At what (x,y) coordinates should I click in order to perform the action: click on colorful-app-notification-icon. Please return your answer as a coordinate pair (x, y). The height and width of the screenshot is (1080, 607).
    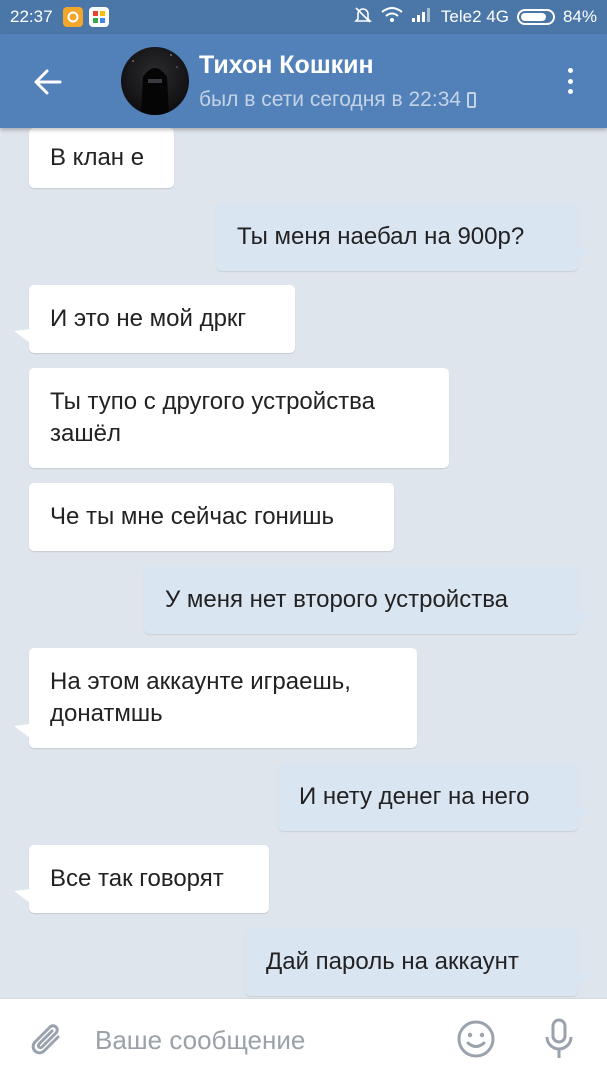
    Looking at the image, I should click on (98, 17).